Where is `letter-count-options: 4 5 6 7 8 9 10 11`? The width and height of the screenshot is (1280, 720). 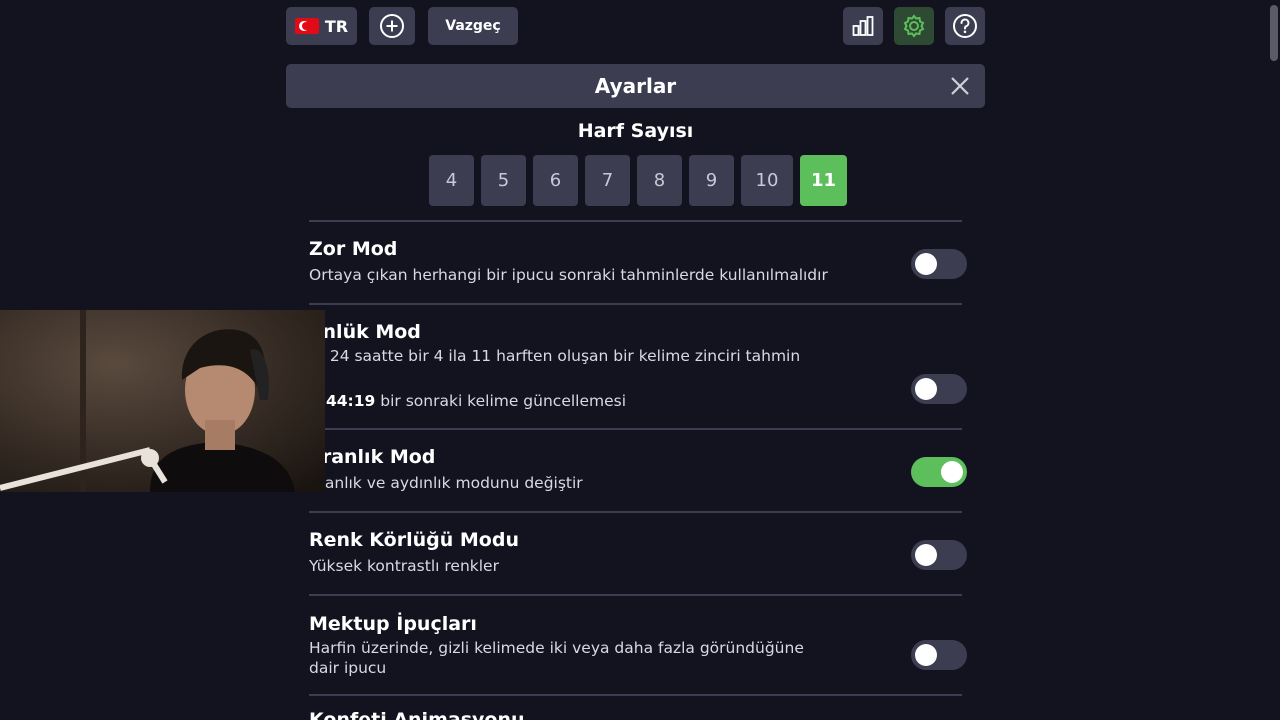
letter-count-options: 4 5 6 7 8 9 10 11 is located at coordinates (638, 180).